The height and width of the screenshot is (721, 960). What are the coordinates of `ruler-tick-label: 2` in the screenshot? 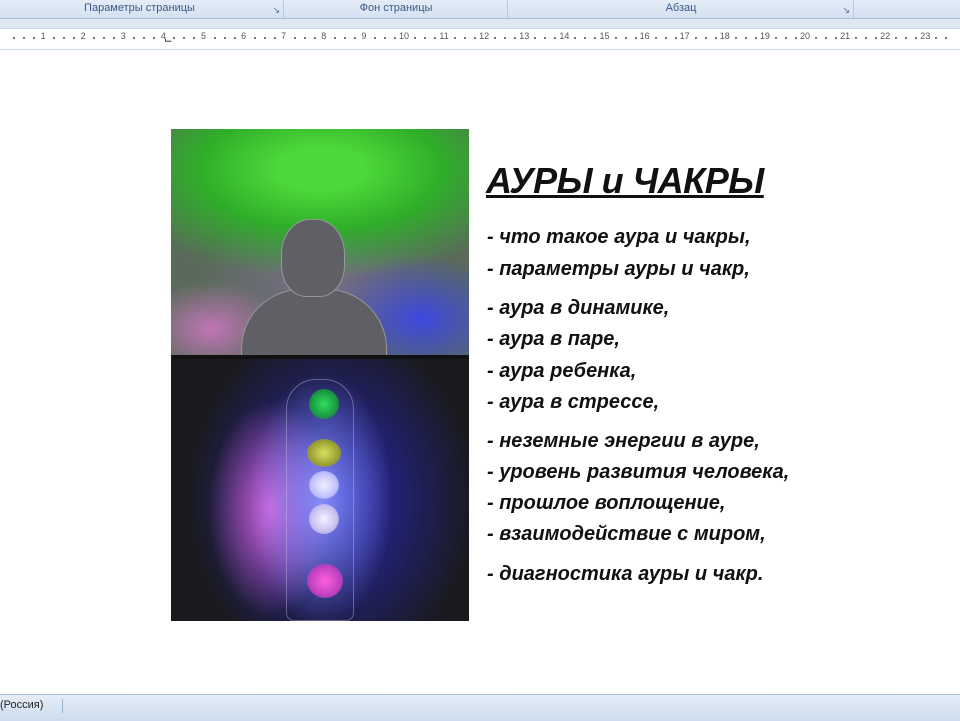 It's located at (83, 36).